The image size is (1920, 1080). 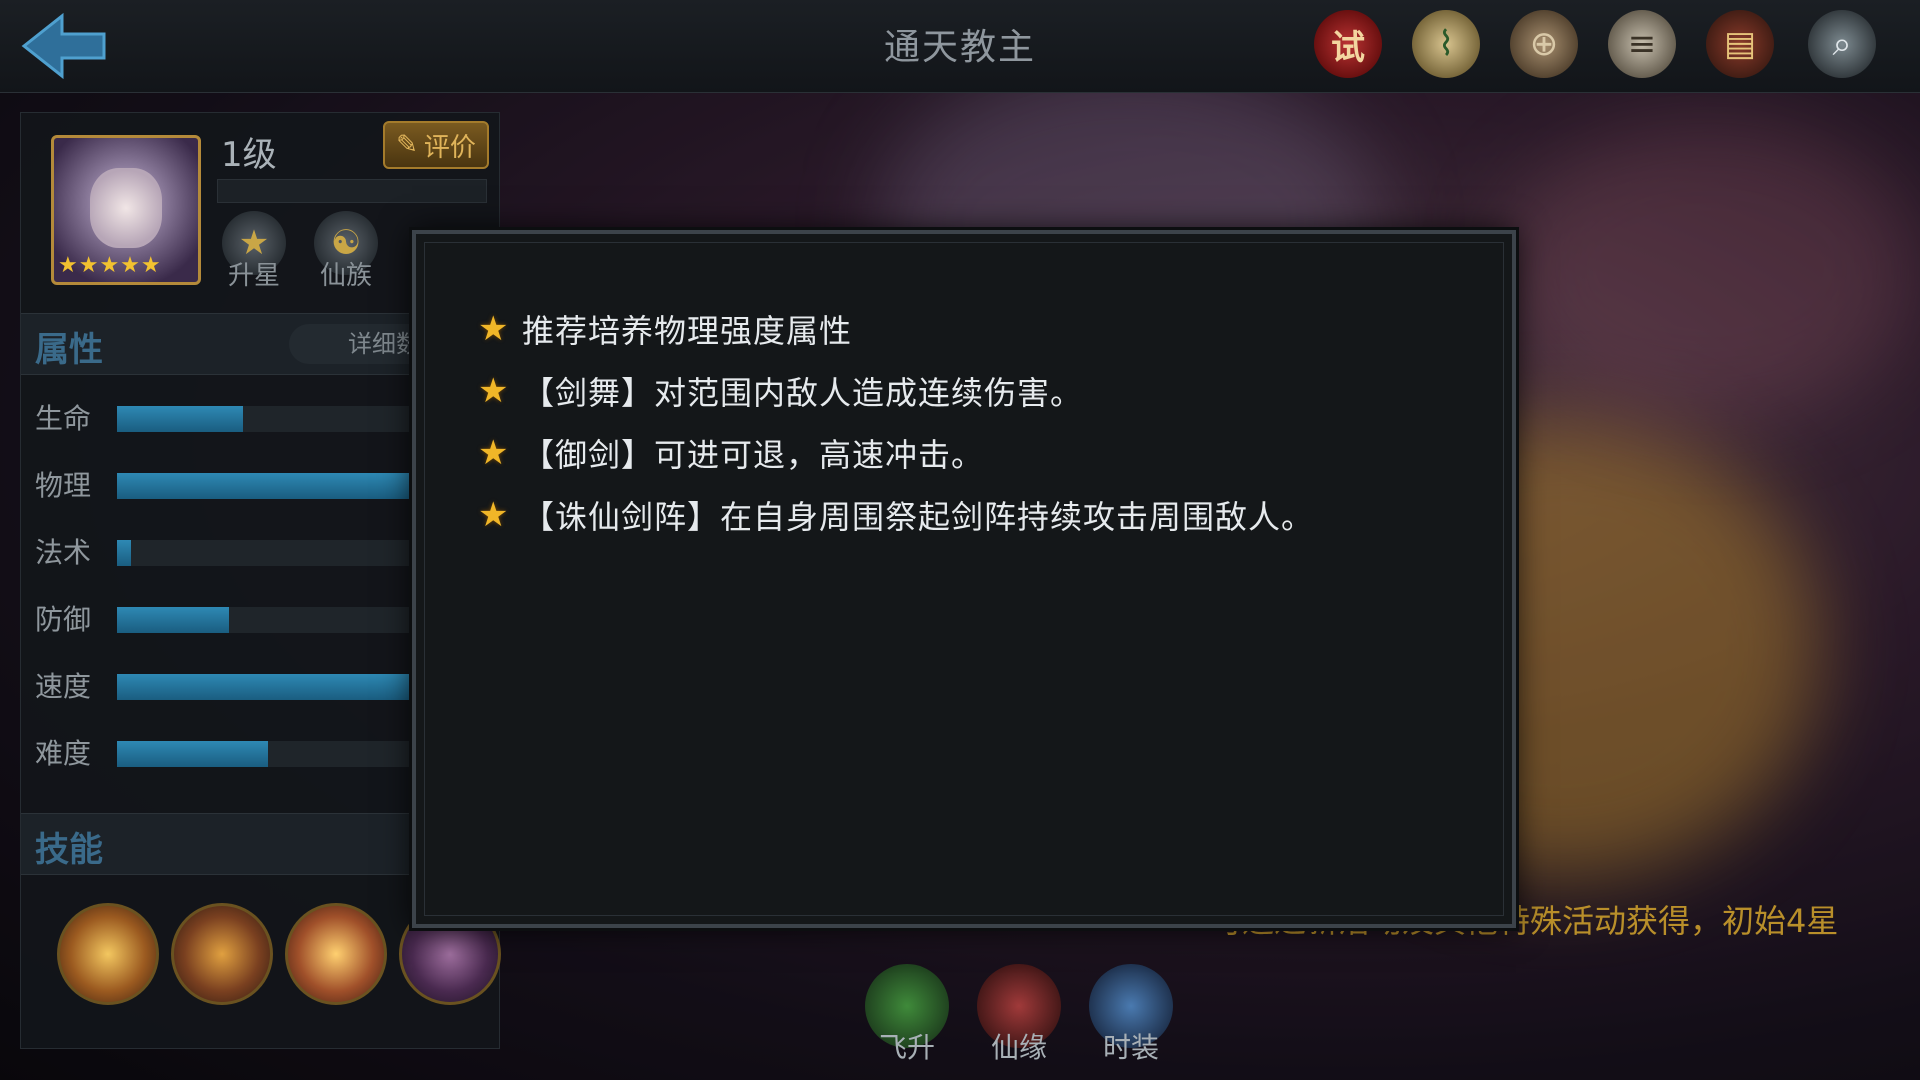 I want to click on rate-button: ✎ 评价, so click(x=436, y=145).